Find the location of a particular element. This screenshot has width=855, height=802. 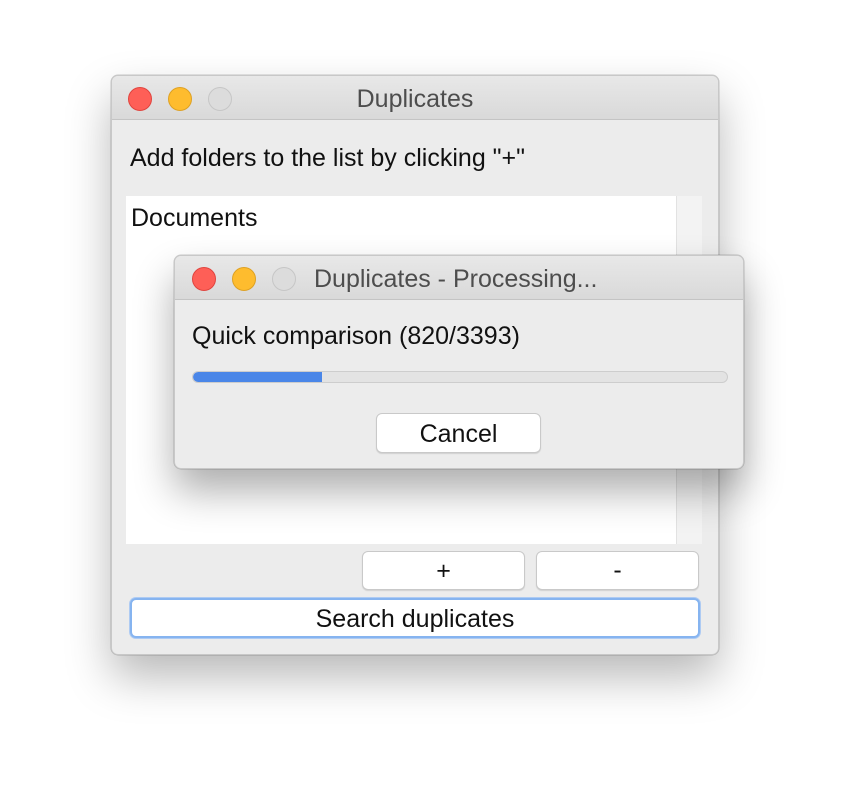

title-bar: Duplicates is located at coordinates (415, 98).